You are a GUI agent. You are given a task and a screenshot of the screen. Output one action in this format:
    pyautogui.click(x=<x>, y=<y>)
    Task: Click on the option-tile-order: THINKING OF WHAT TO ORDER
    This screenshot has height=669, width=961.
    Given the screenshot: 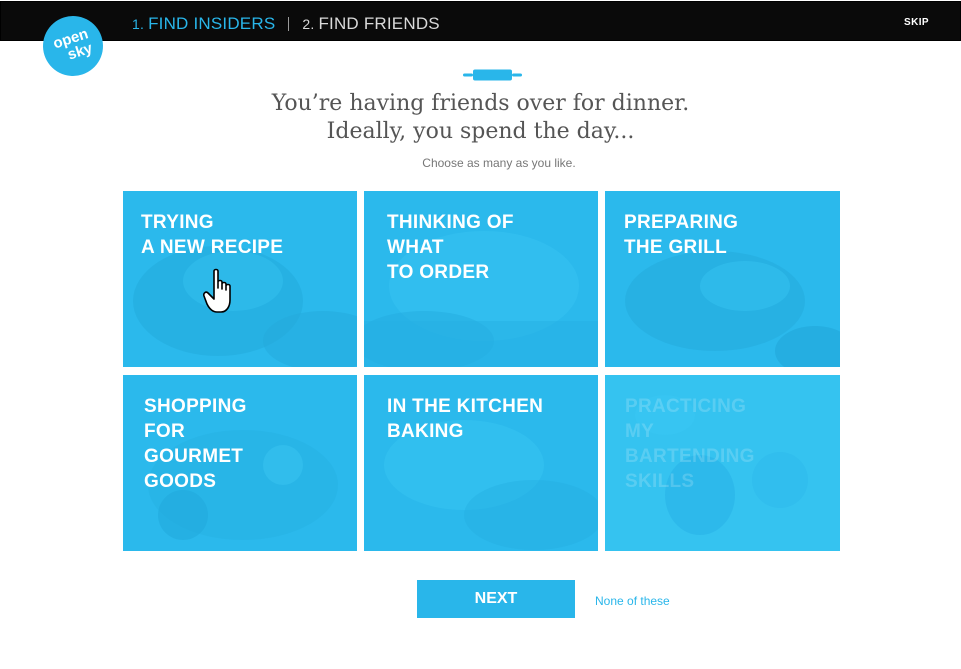 What is the action you would take?
    pyautogui.click(x=481, y=279)
    